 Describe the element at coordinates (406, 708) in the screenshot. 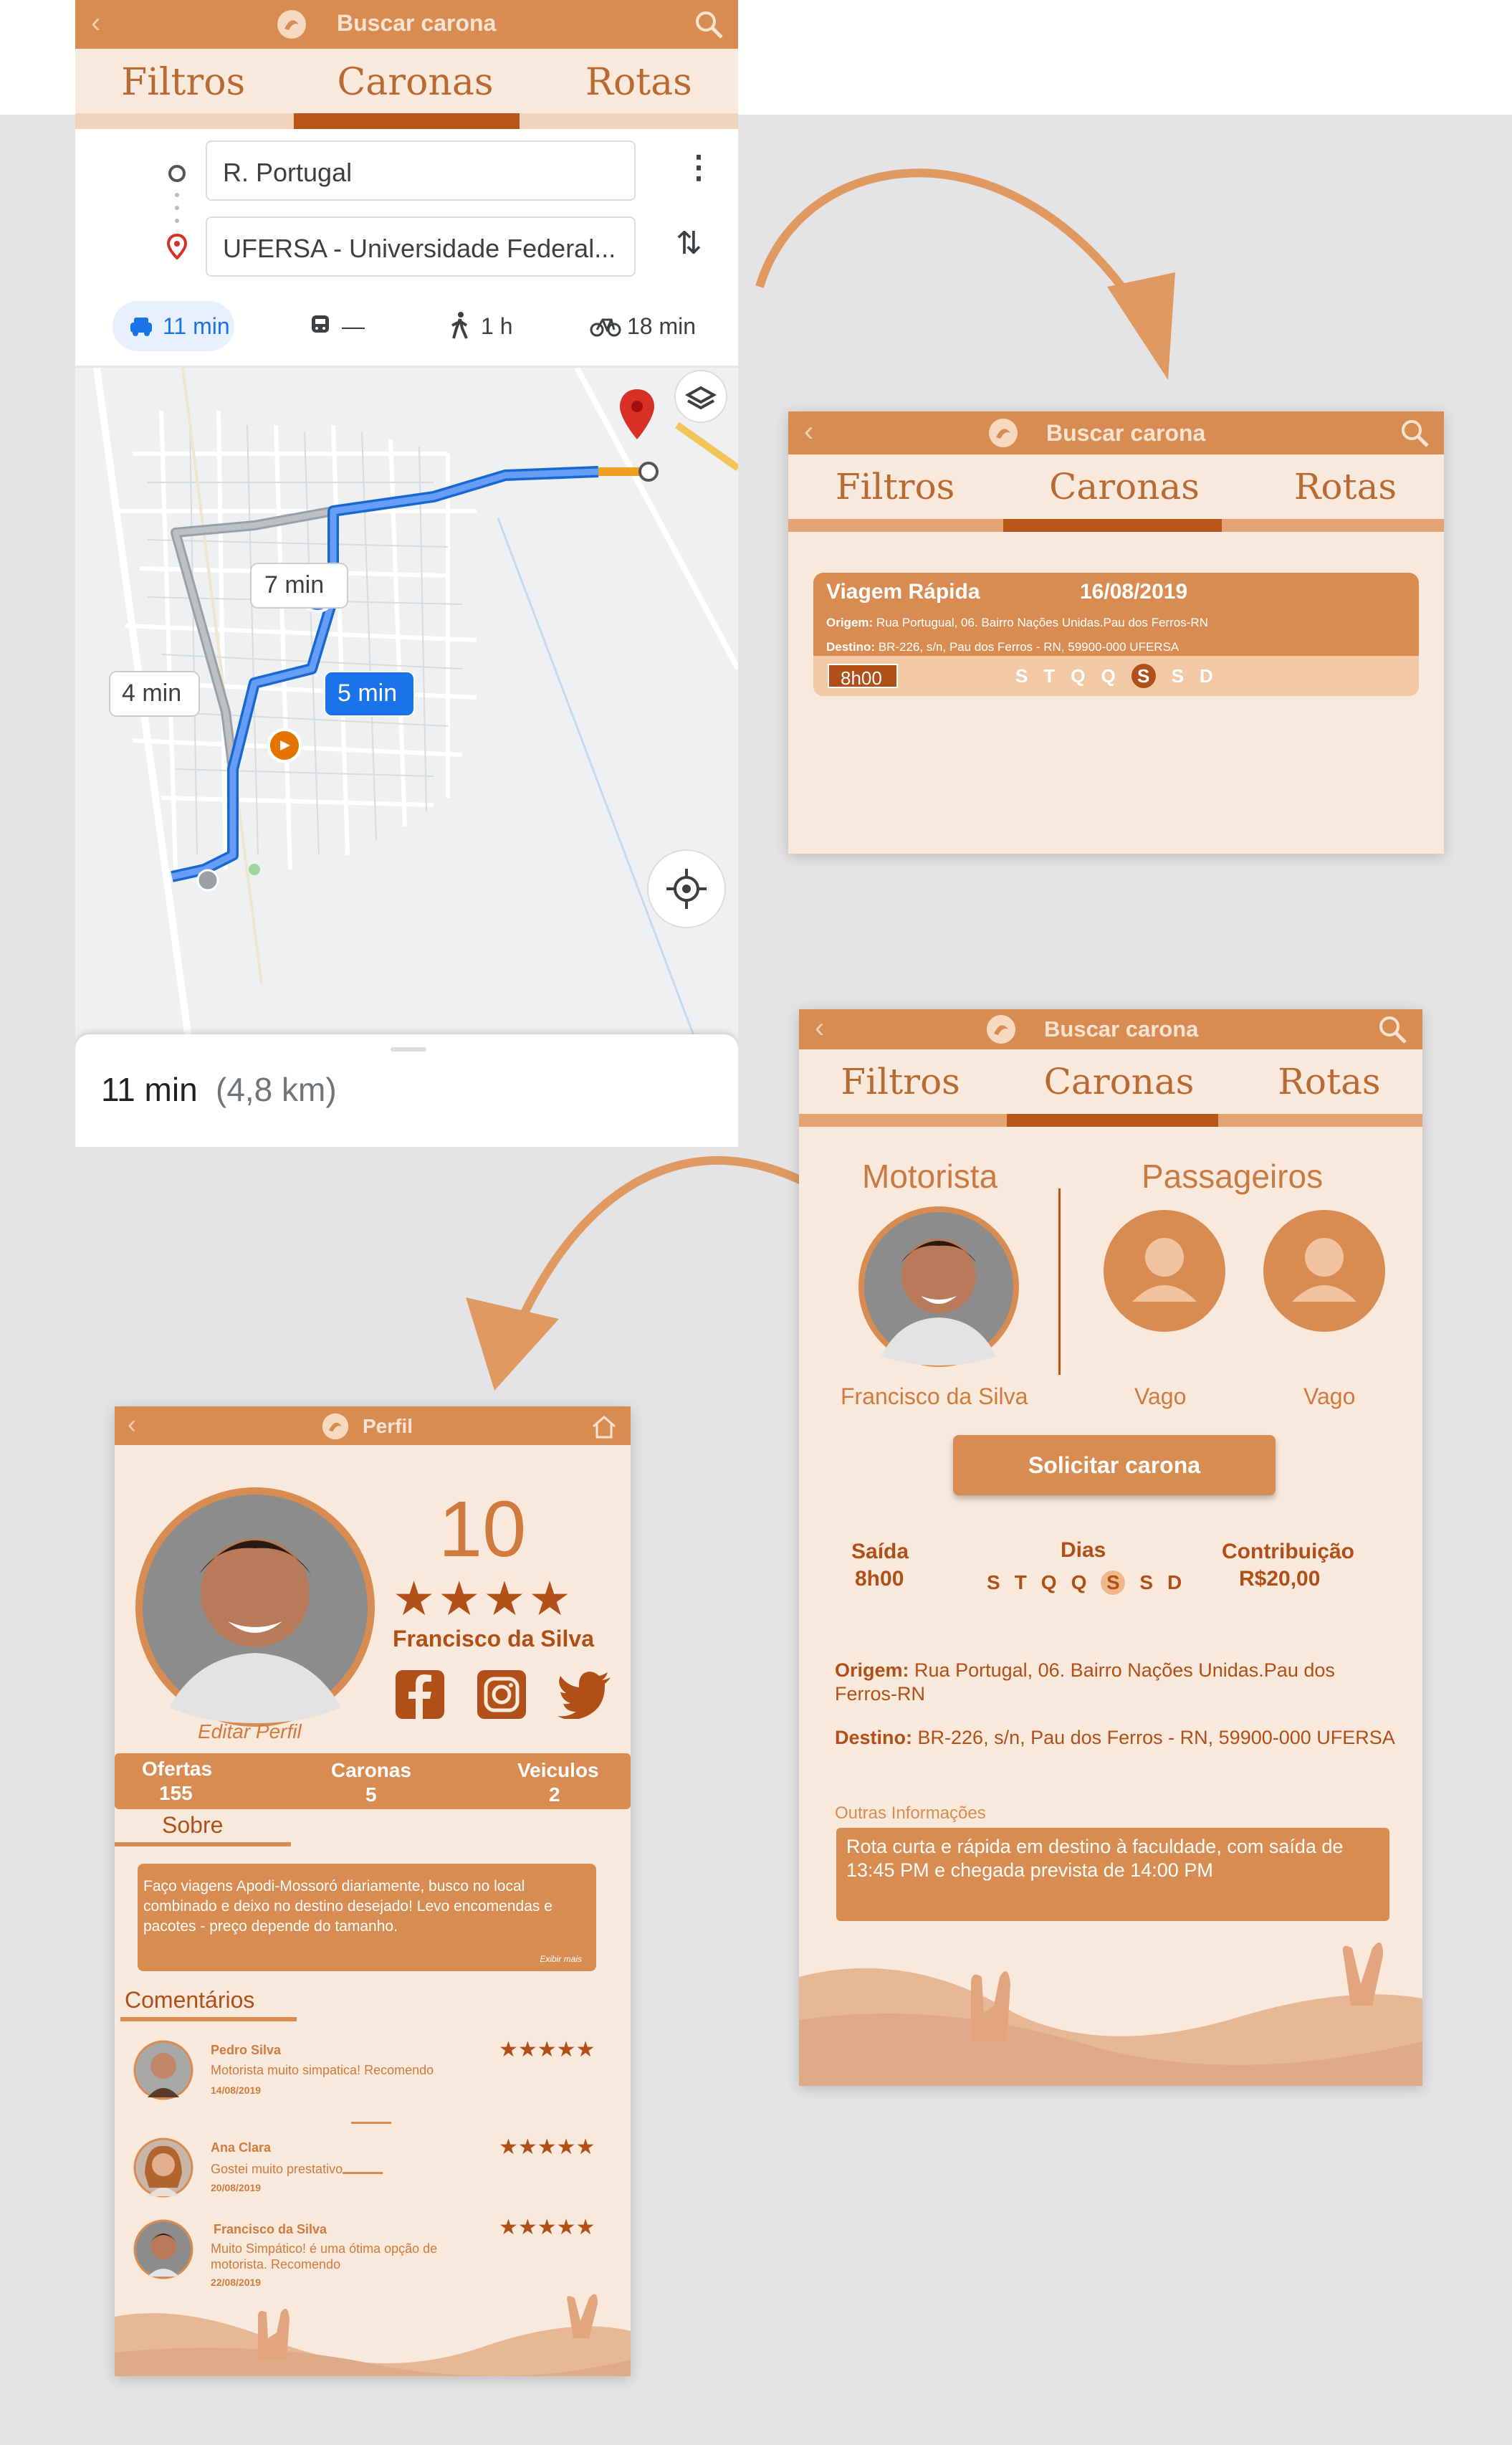

I see `map-view` at that location.